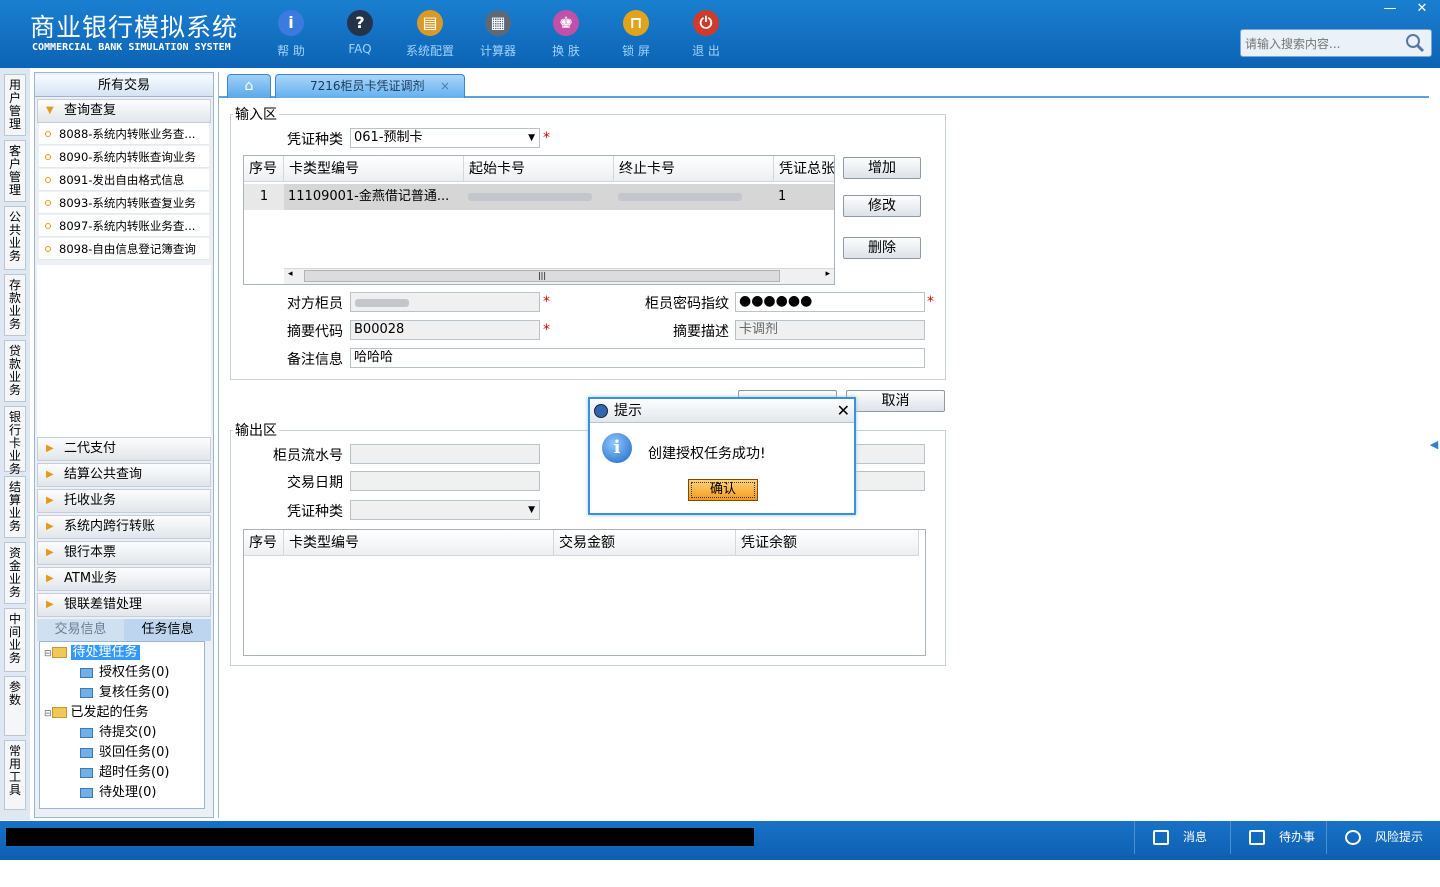 This screenshot has width=1440, height=887. What do you see at coordinates (1422, 9) in the screenshot?
I see `close-window-button: ✕` at bounding box center [1422, 9].